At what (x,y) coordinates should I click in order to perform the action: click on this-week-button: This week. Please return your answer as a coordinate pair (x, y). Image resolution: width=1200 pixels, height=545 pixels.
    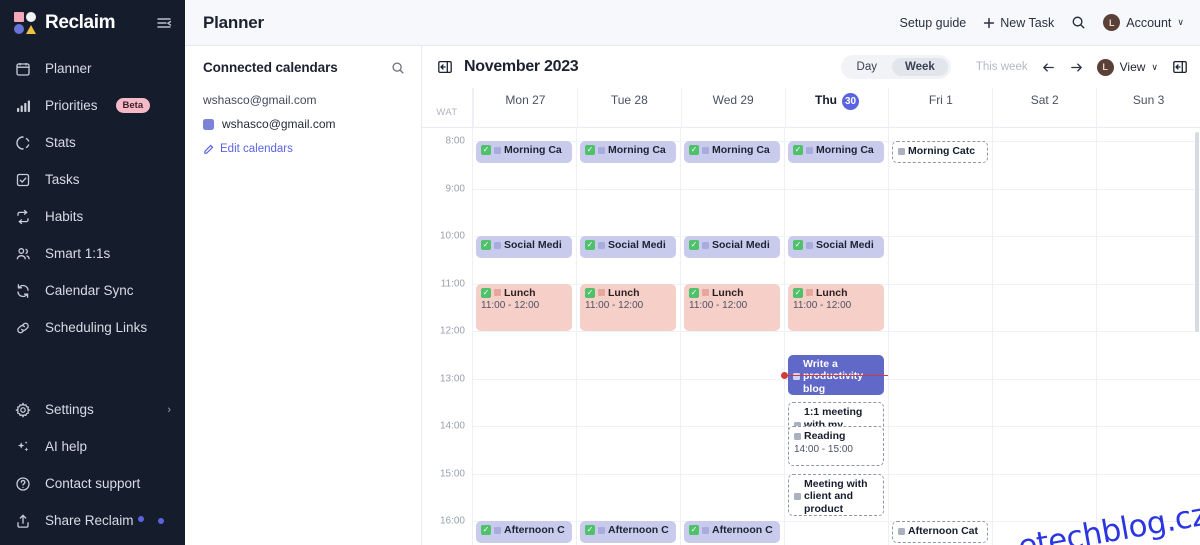
    Looking at the image, I should click on (1002, 67).